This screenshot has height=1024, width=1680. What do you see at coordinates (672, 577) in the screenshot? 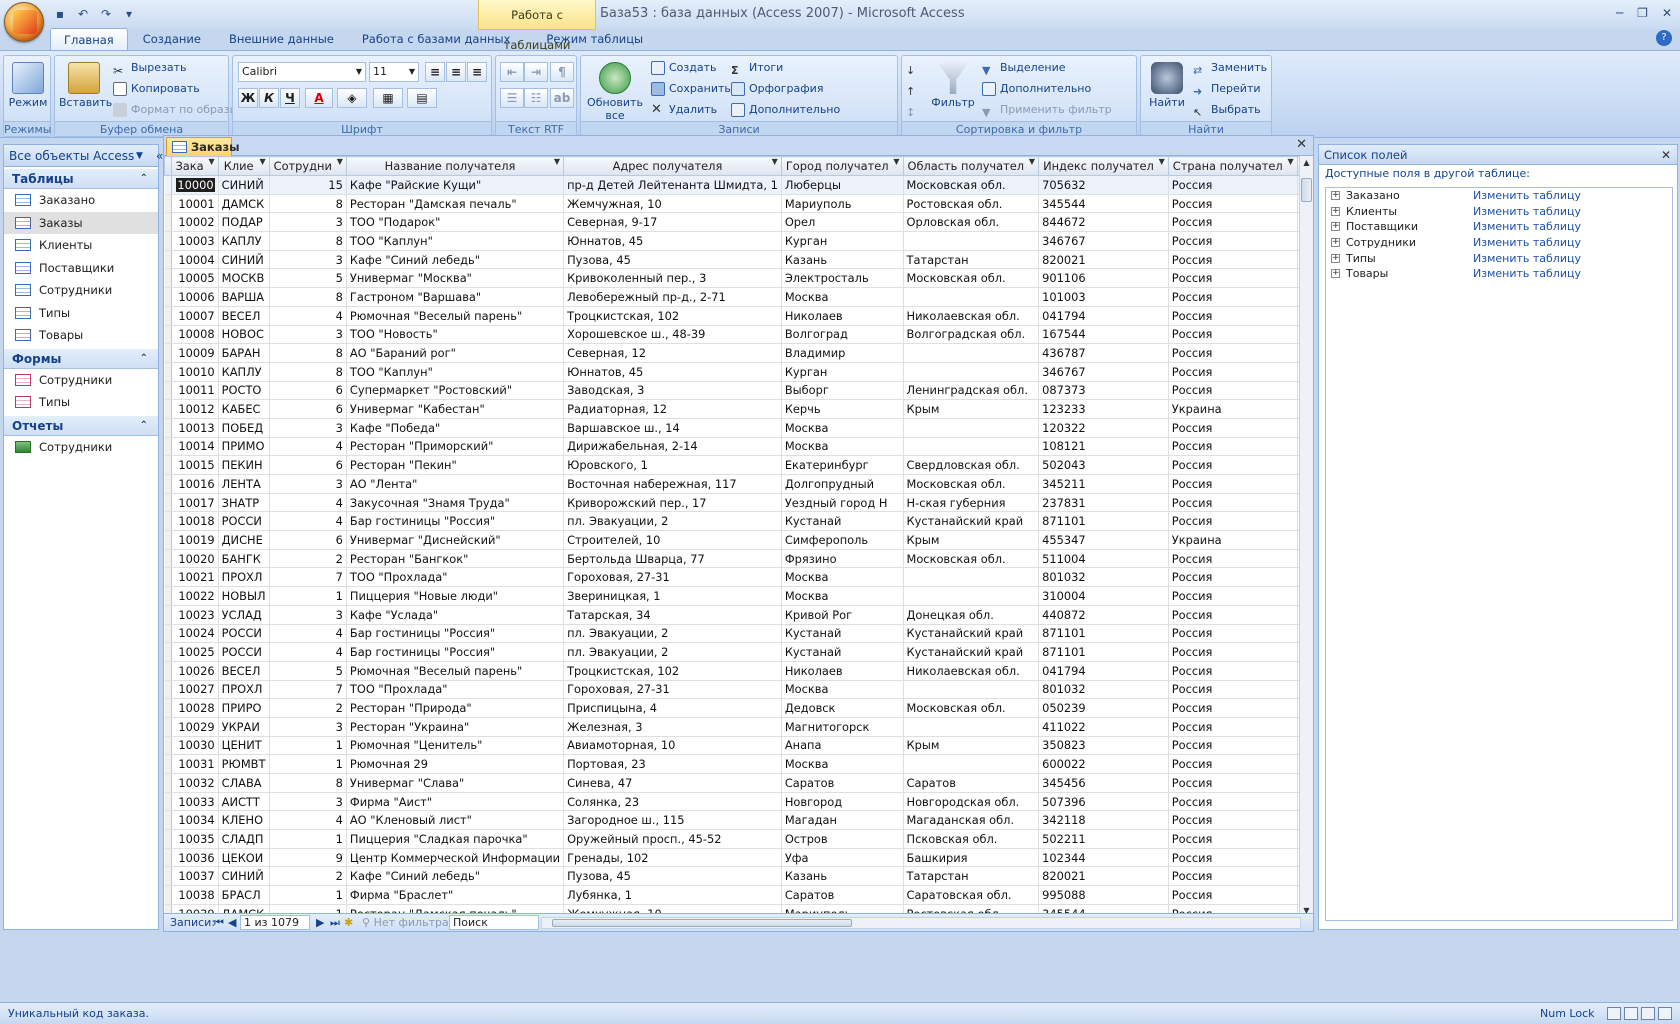
I see `table-cell: Гороховая, 27-31` at bounding box center [672, 577].